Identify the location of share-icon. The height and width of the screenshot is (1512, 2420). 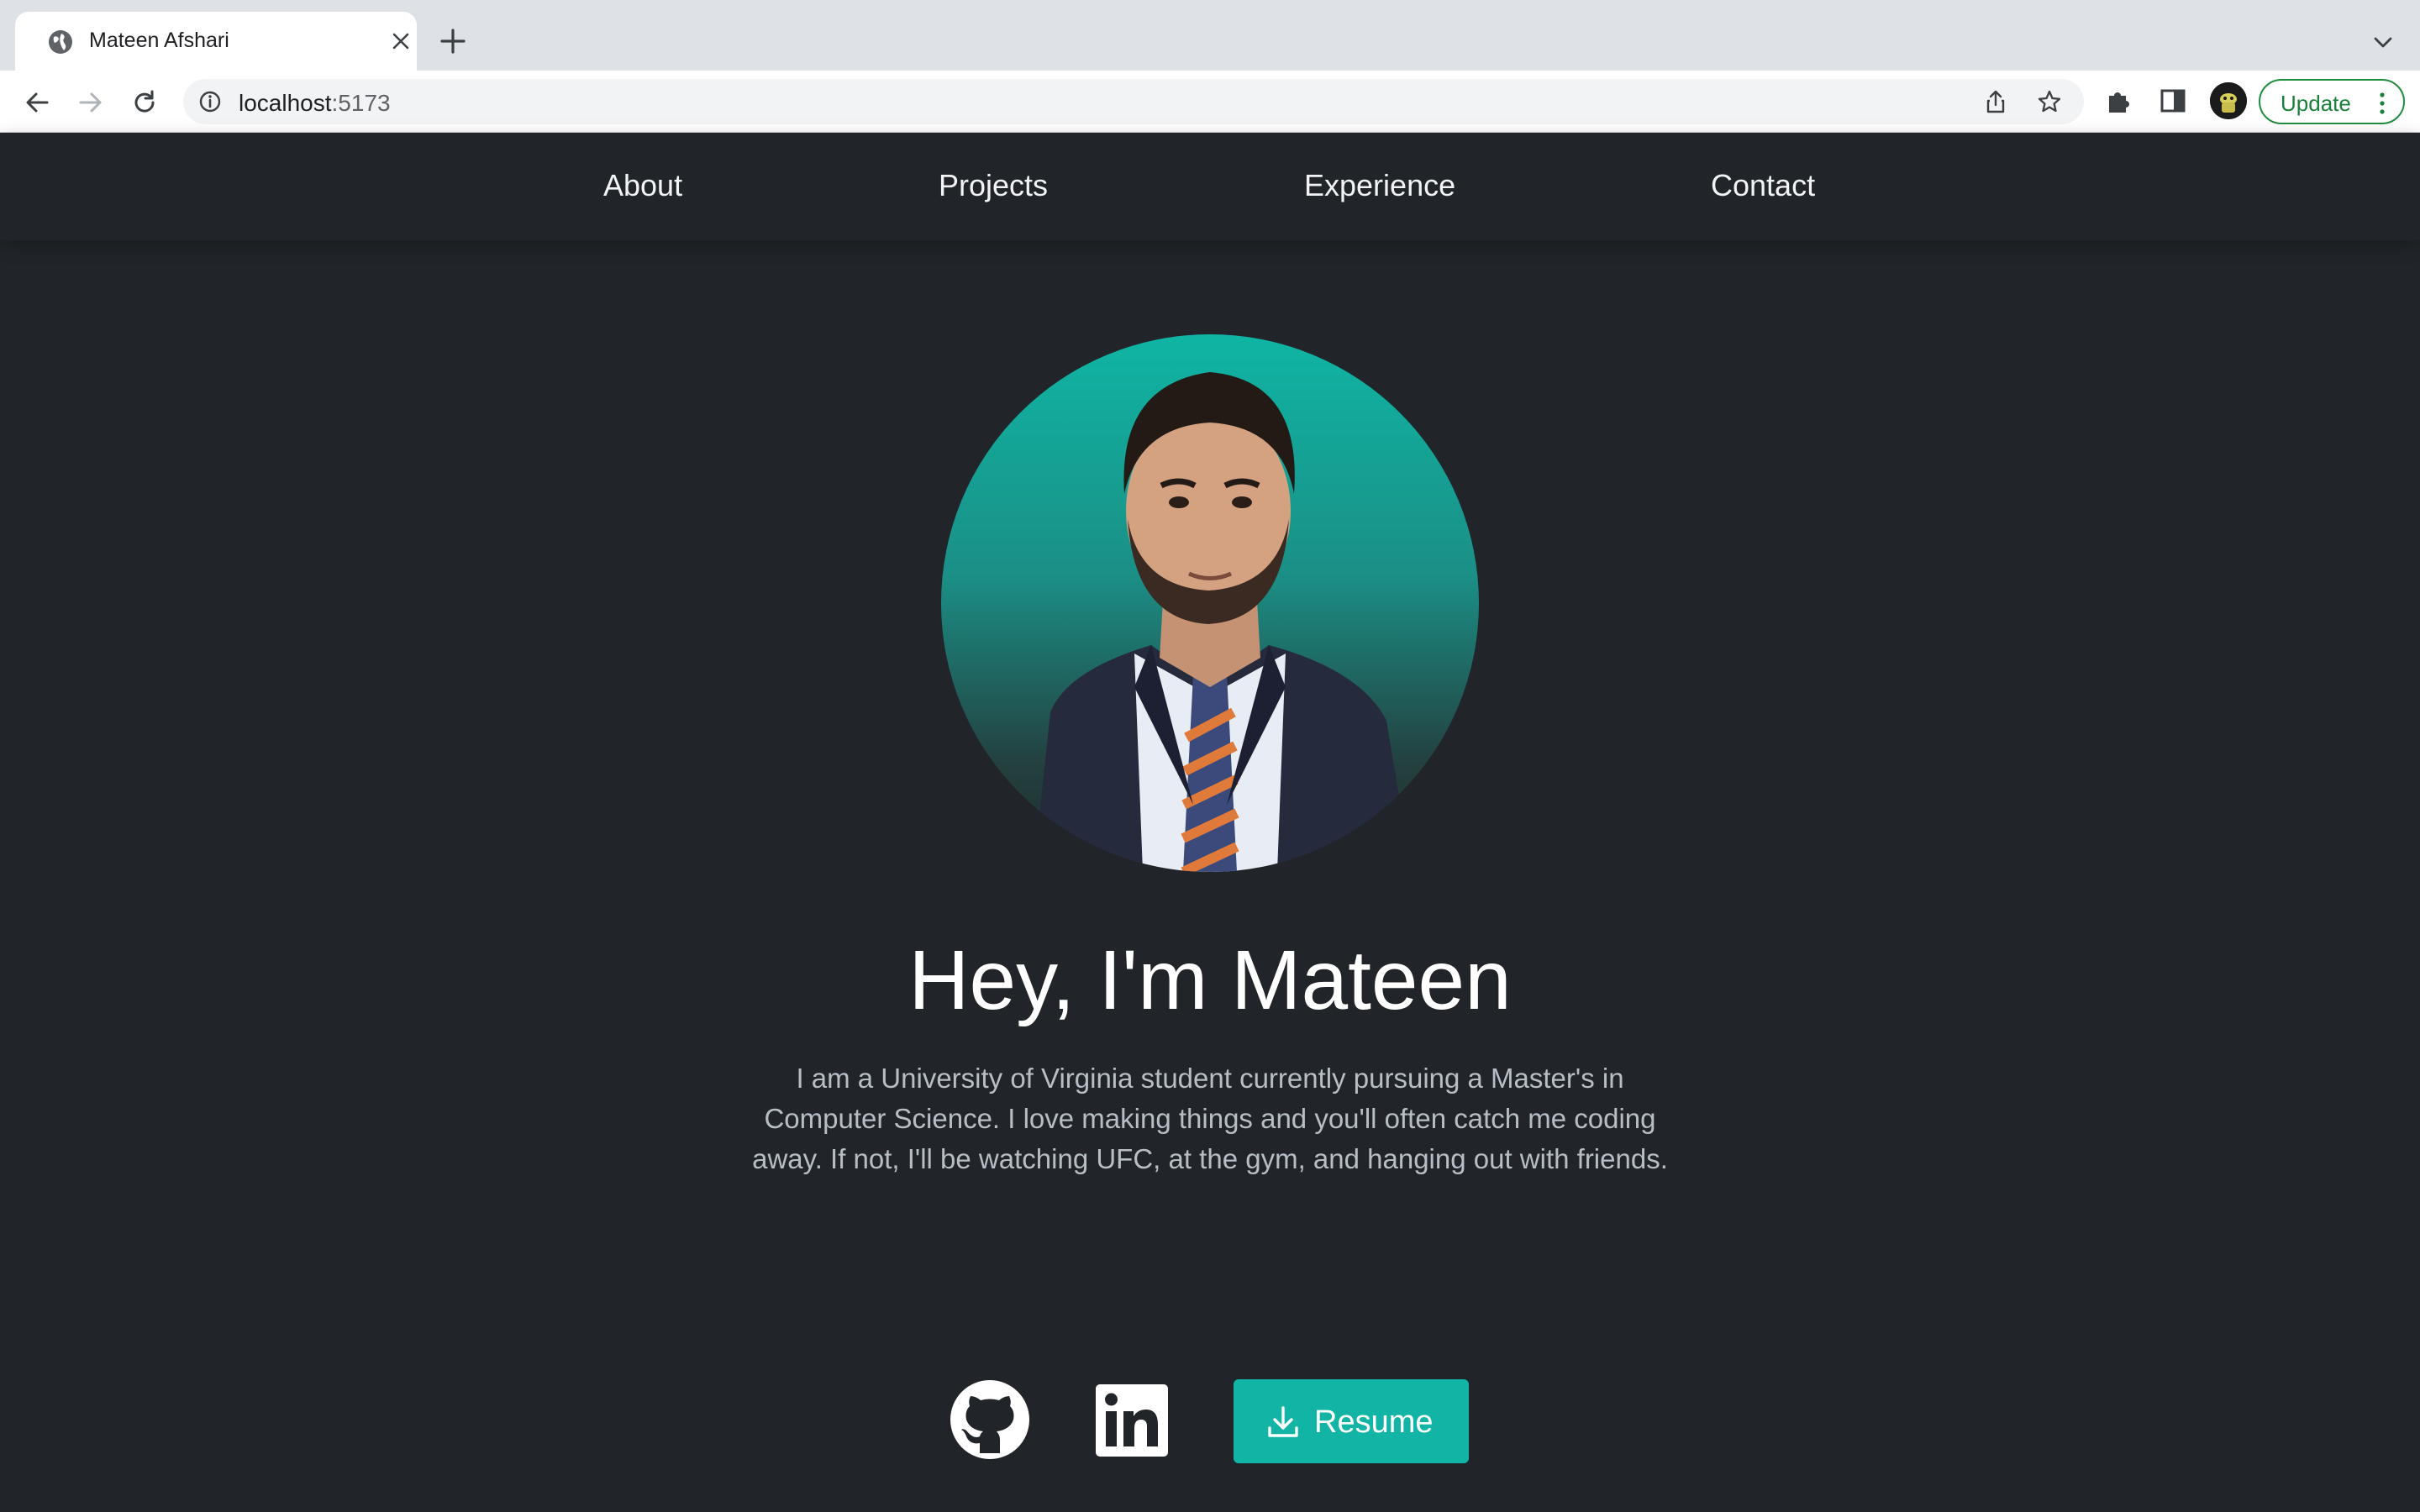
(1995, 101).